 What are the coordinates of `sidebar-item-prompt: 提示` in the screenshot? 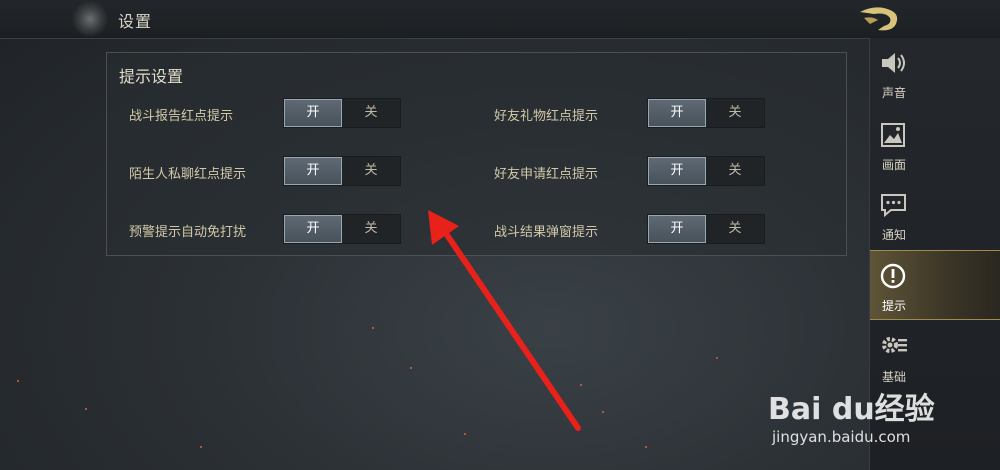 It's located at (935, 285).